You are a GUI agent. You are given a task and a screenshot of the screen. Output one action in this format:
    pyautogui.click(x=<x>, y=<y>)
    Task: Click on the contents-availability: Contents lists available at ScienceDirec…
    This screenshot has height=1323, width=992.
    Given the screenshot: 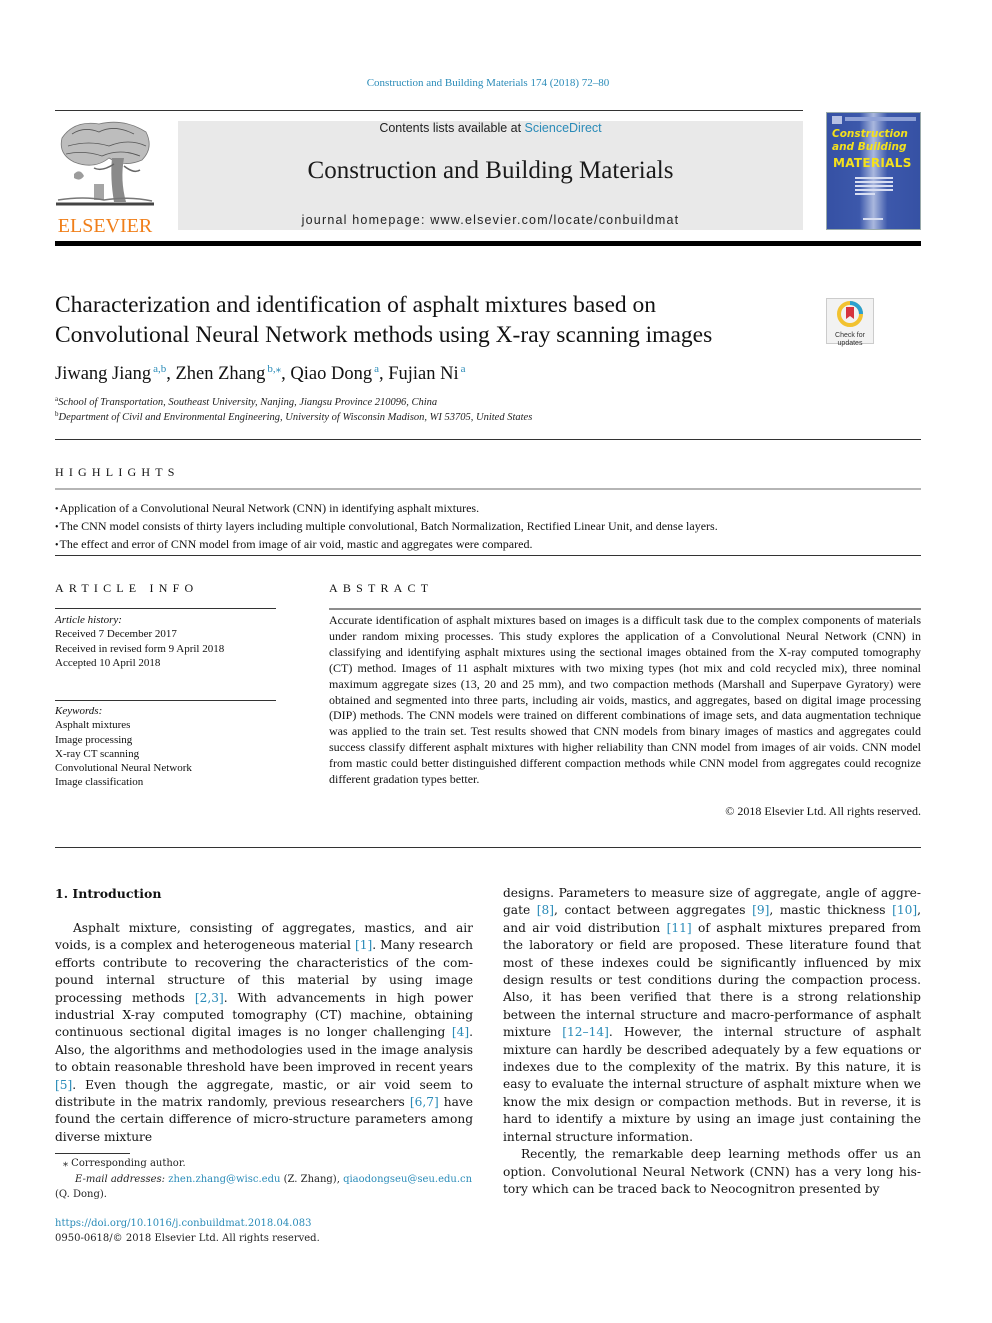 What is the action you would take?
    pyautogui.click(x=490, y=128)
    